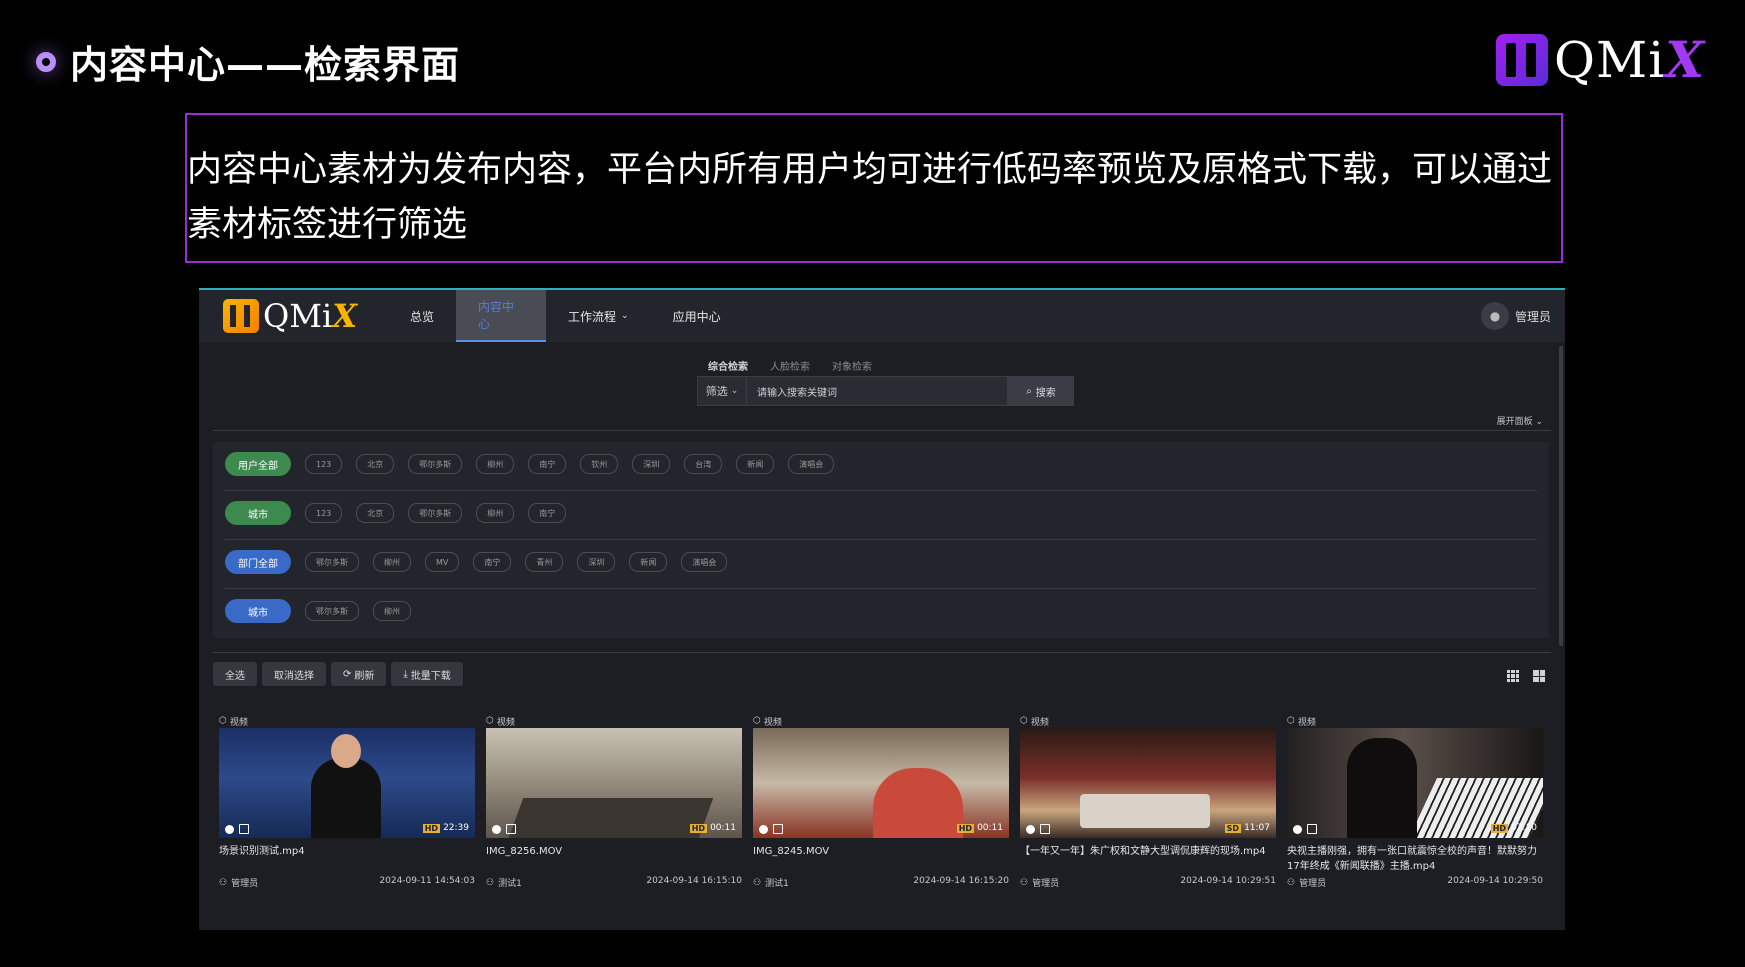 The height and width of the screenshot is (967, 1745). Describe the element at coordinates (1041, 391) in the screenshot. I see `search-button: ⌕ 搜索` at that location.